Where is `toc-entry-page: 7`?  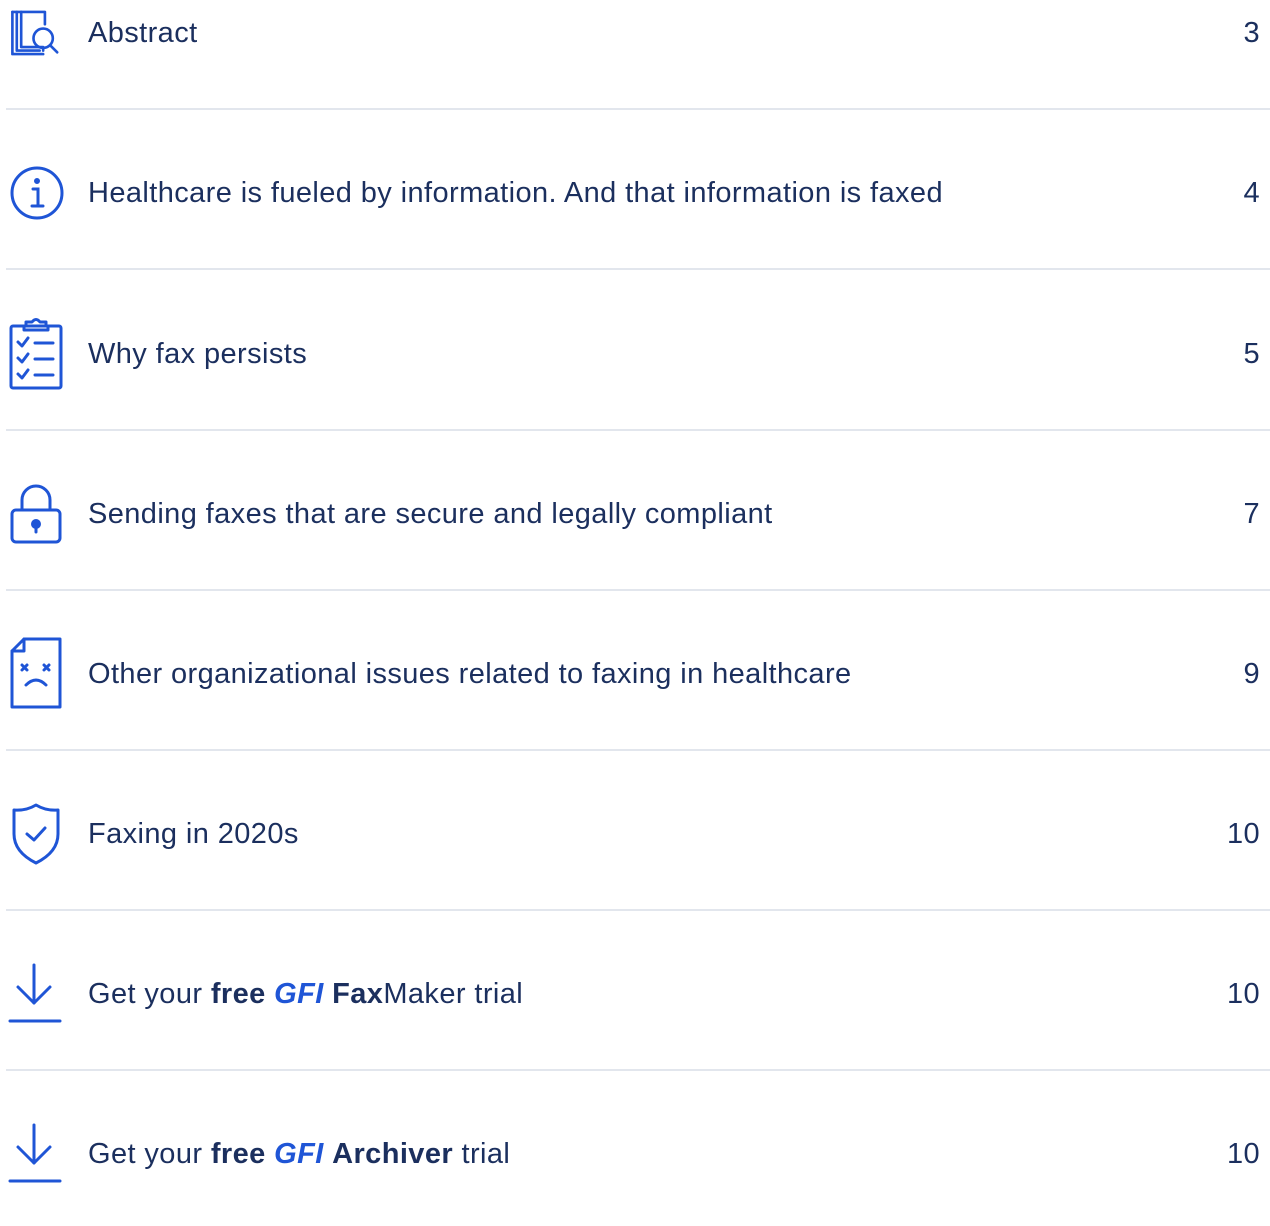
toc-entry-page: 7 is located at coordinates (1251, 514).